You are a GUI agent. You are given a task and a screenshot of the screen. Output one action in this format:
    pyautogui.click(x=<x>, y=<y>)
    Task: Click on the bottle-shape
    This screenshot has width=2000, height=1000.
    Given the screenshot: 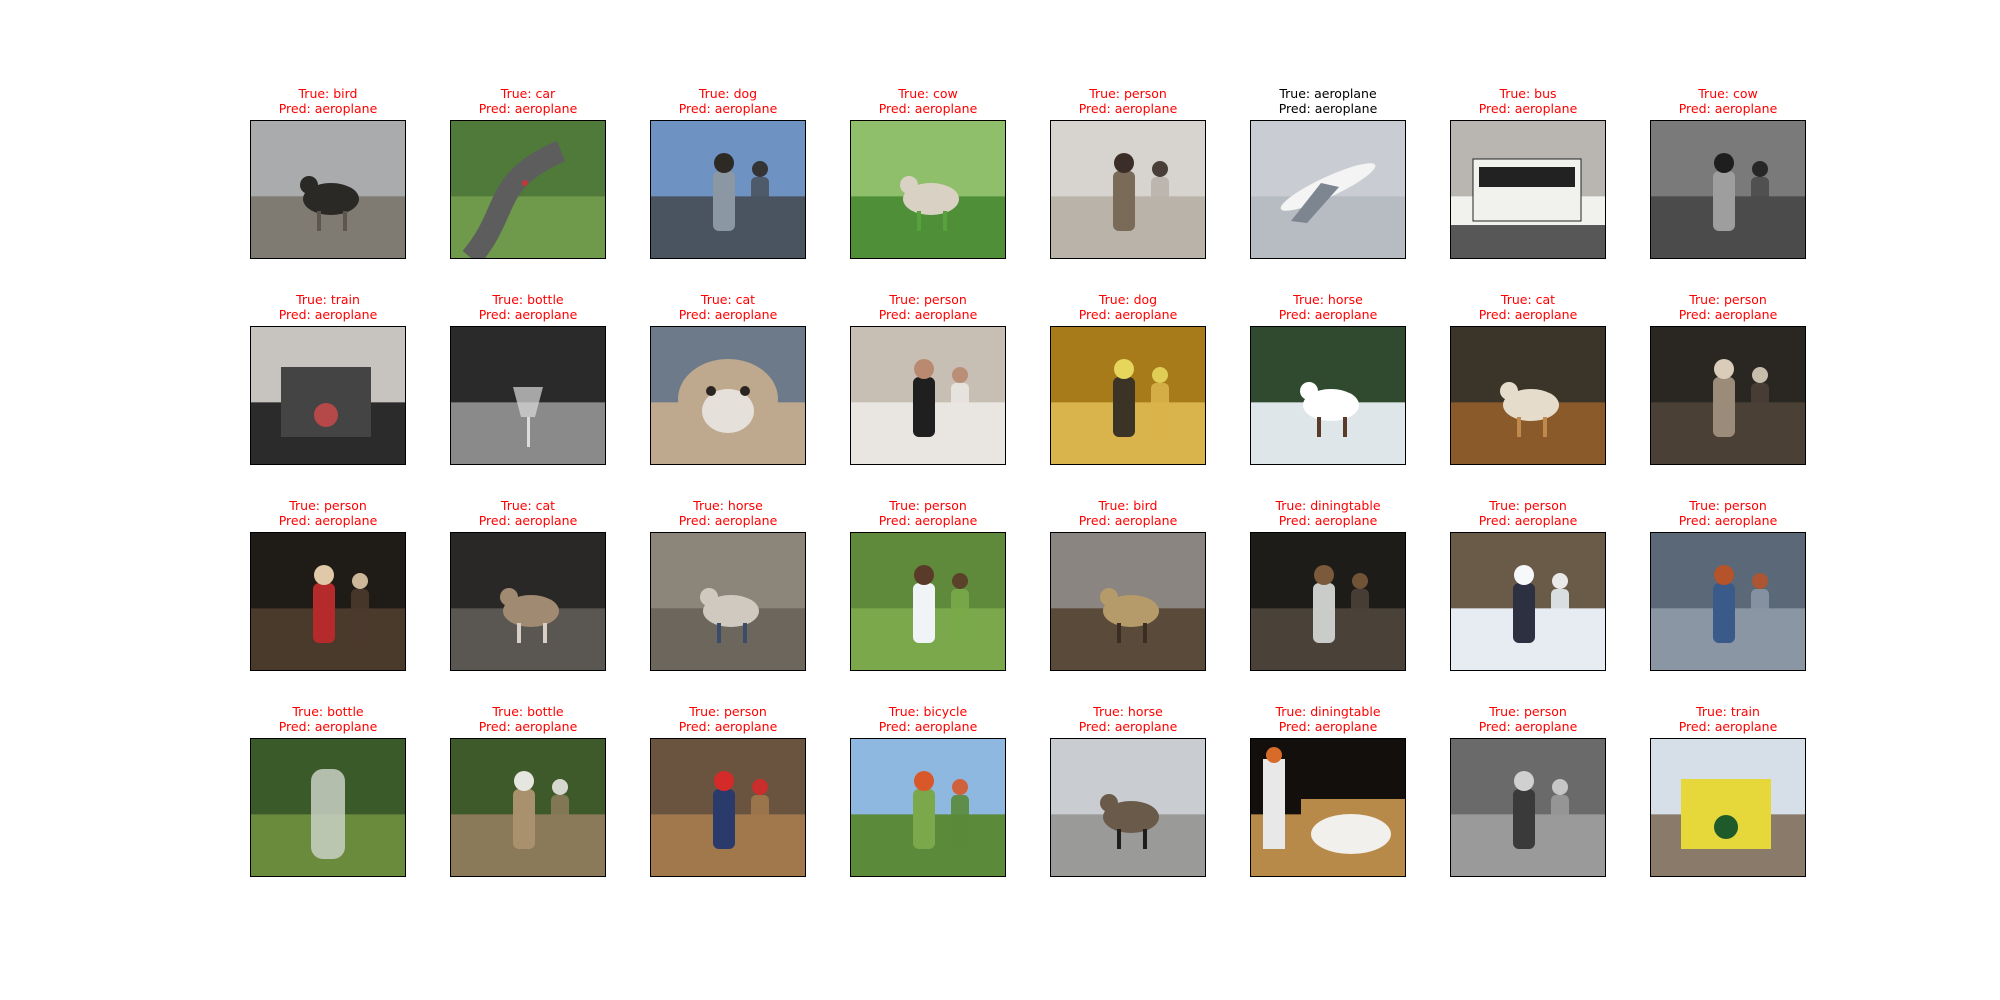 What is the action you would take?
    pyautogui.click(x=328, y=814)
    